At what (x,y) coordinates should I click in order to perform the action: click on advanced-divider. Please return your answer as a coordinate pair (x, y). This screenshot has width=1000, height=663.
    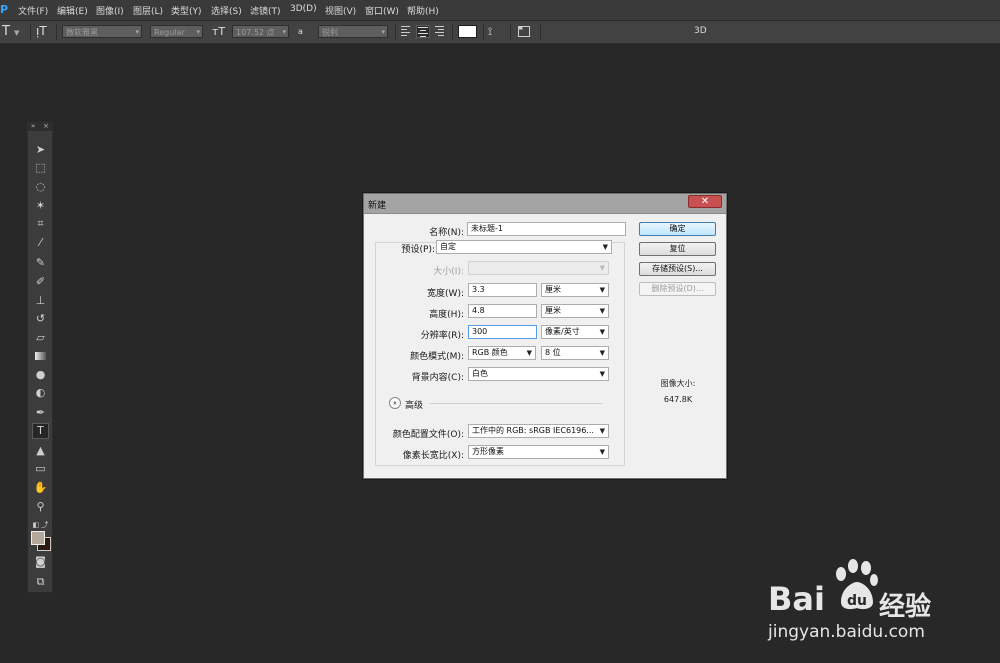
    Looking at the image, I should click on (516, 403).